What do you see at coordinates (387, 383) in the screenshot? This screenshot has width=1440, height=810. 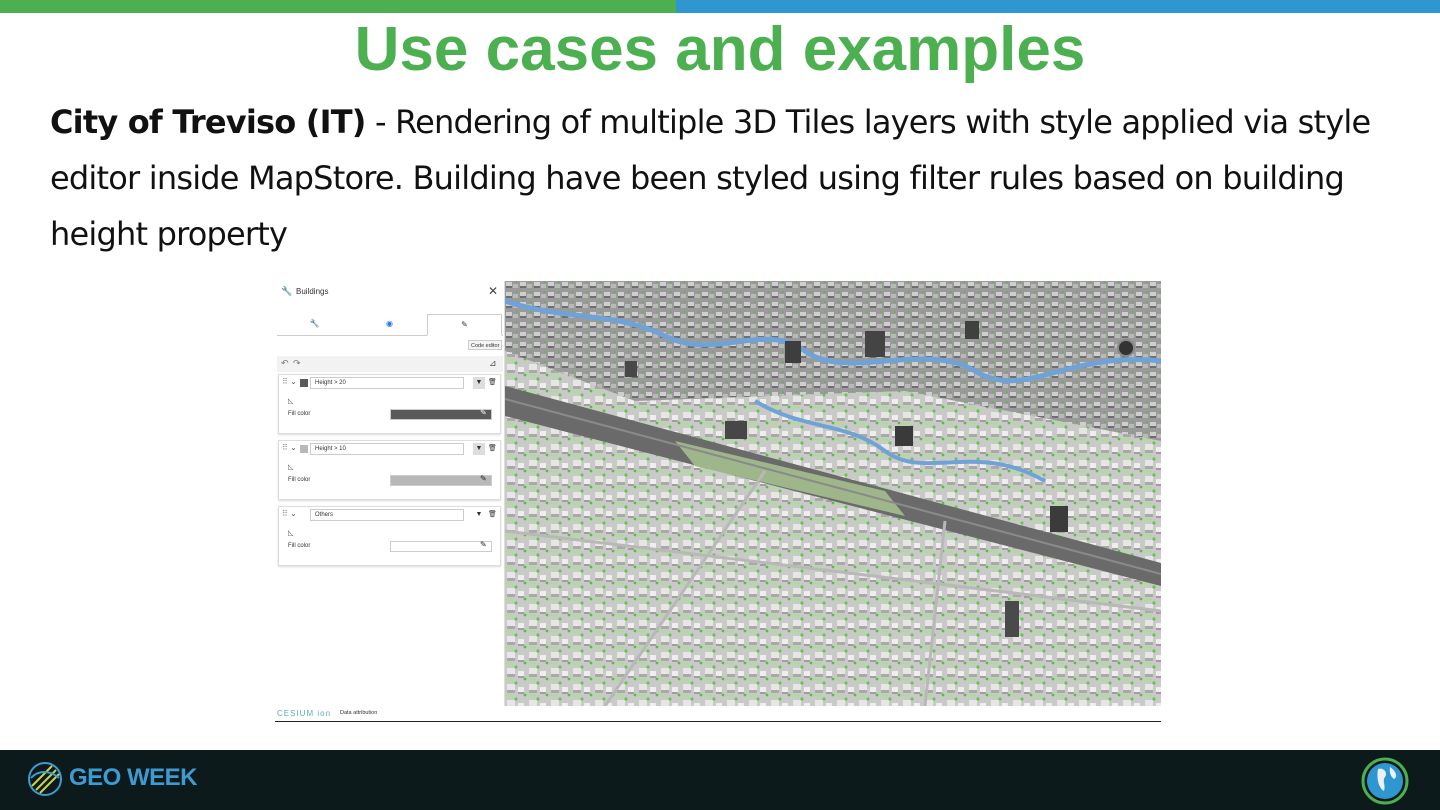 I see `rule-name-input: Height > 20` at bounding box center [387, 383].